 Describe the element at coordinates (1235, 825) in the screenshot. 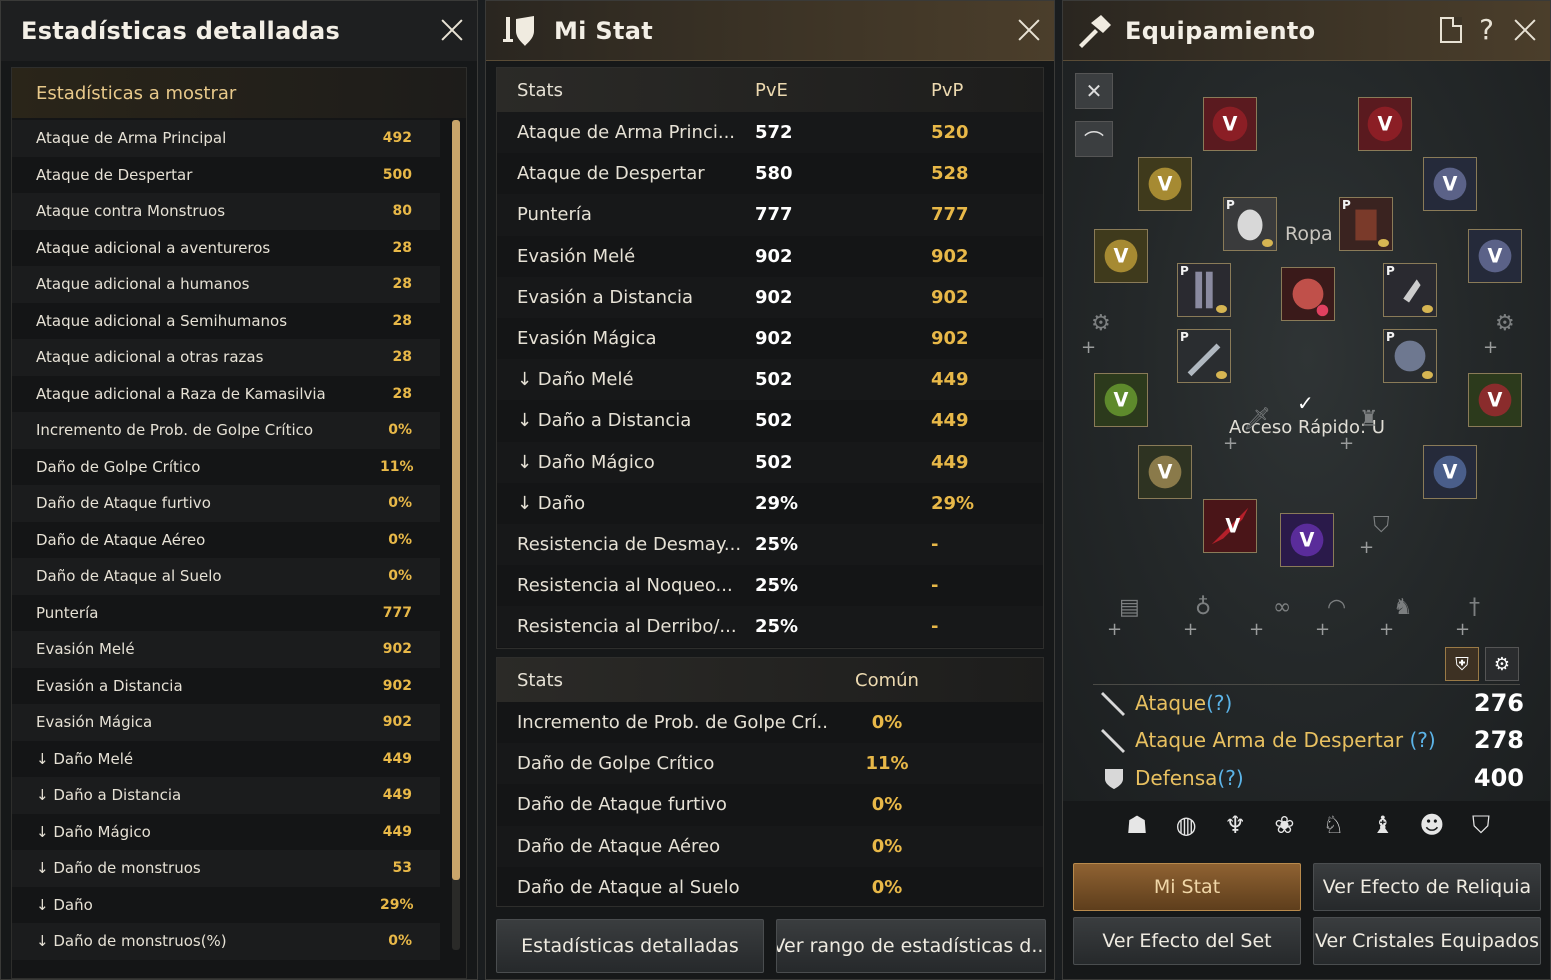

I see `demon-icon: ♆` at that location.